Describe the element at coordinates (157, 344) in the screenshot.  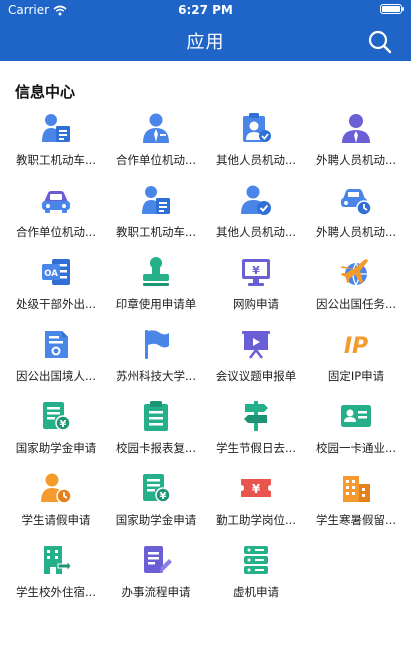
I see `flag-icon` at that location.